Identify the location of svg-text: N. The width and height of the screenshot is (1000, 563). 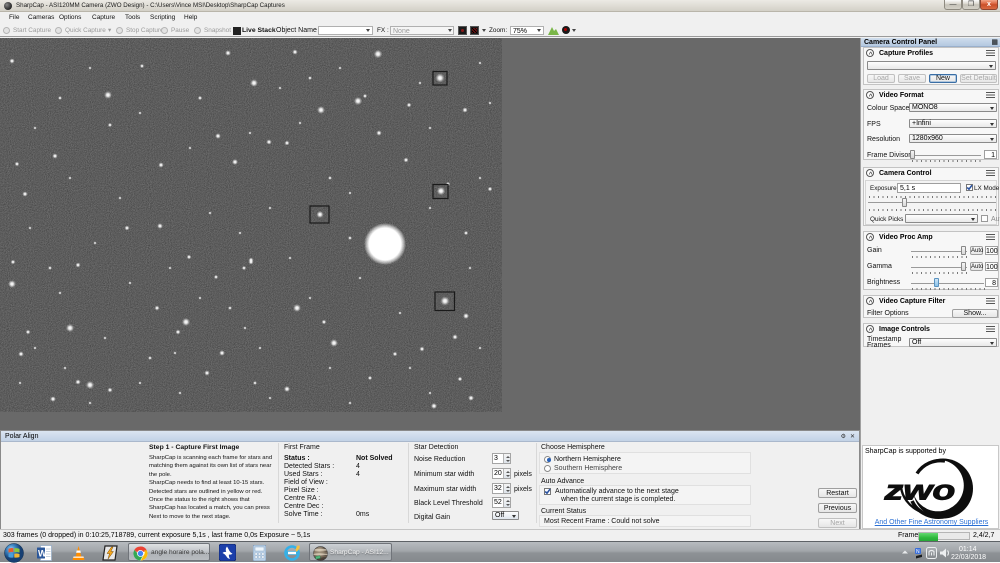
(918, 552).